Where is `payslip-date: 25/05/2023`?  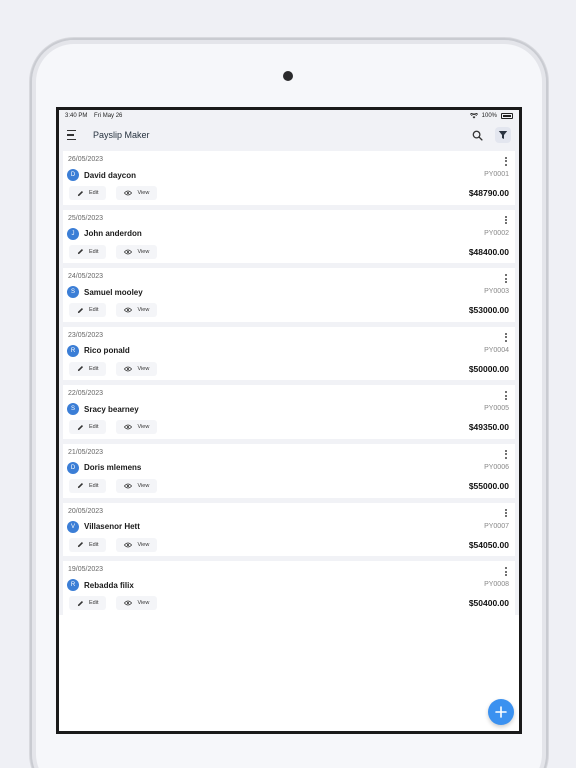 payslip-date: 25/05/2023 is located at coordinates (86, 218).